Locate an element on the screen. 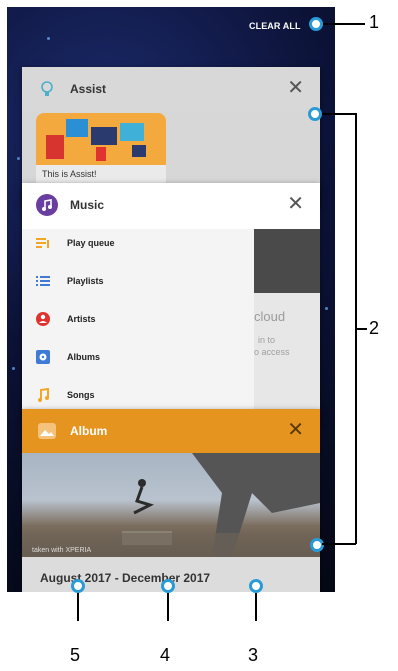  menu-item-albums: Albums is located at coordinates (138, 357).